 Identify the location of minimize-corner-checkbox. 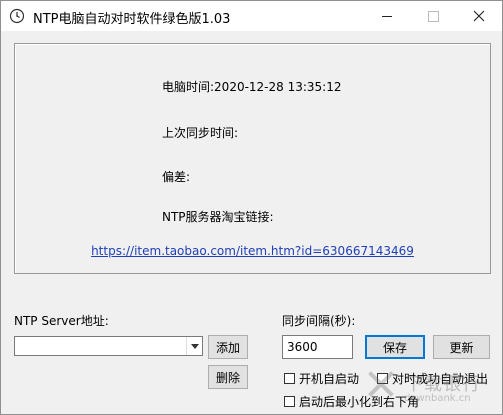
(289, 401).